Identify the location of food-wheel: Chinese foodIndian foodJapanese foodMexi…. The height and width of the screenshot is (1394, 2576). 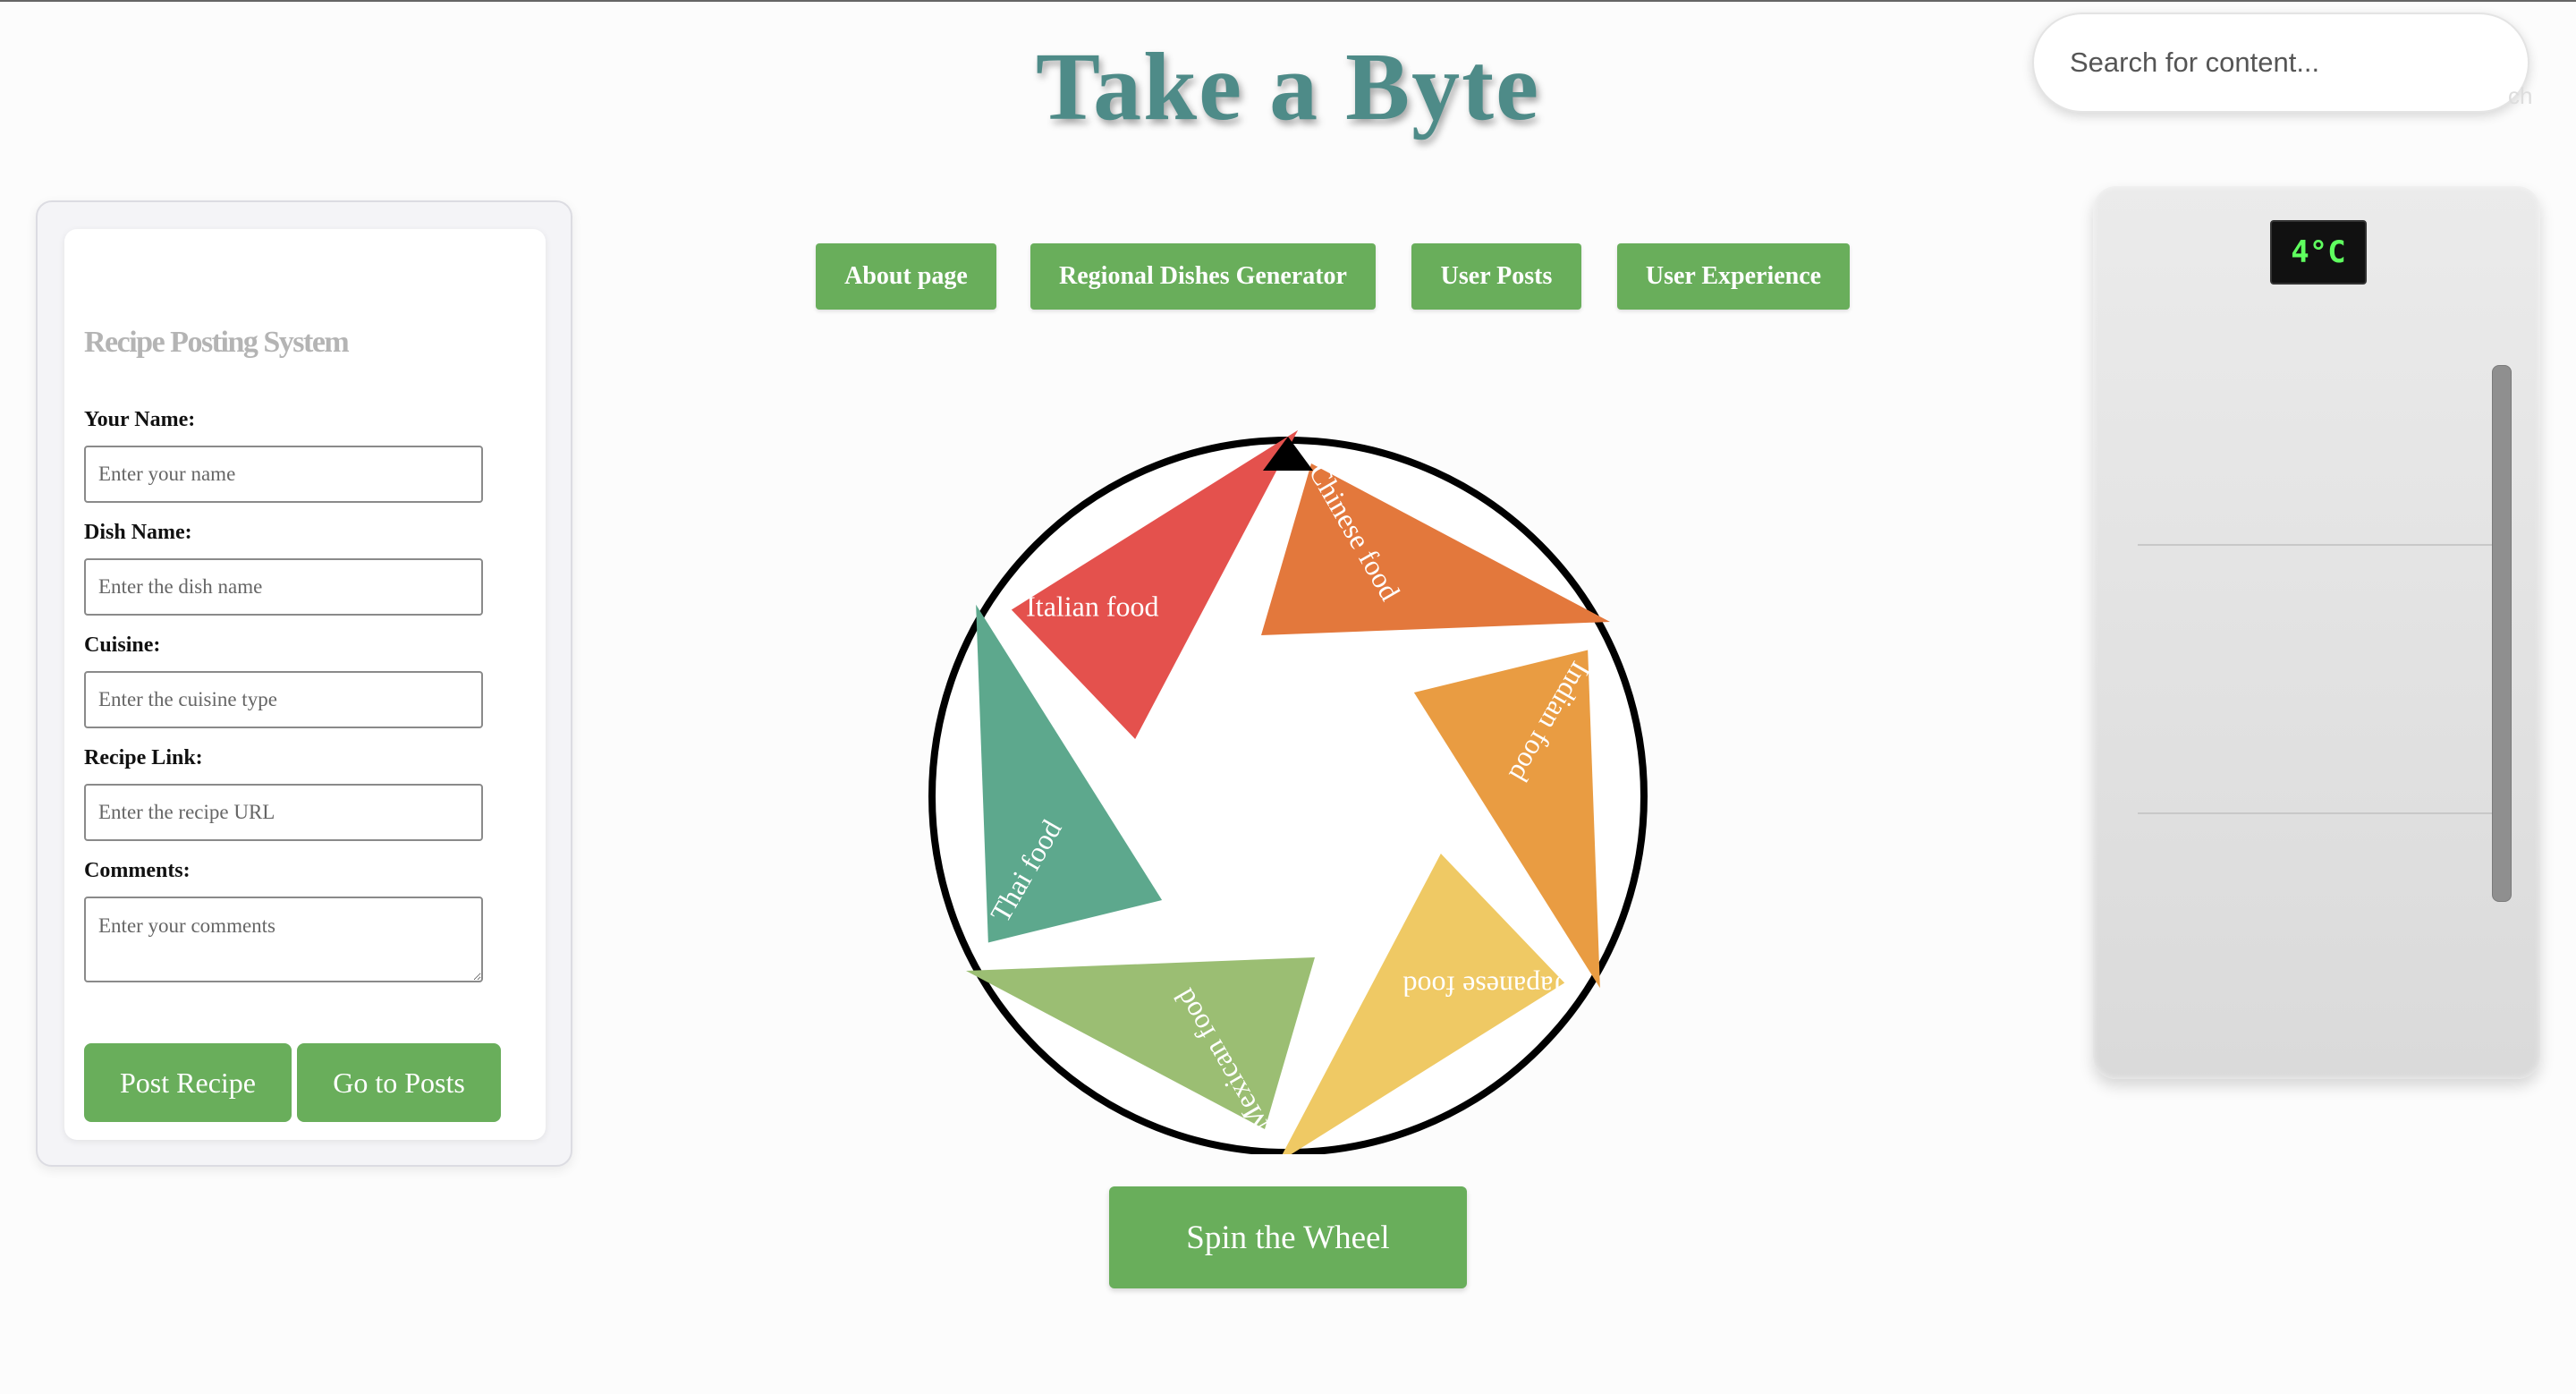
(1288, 787).